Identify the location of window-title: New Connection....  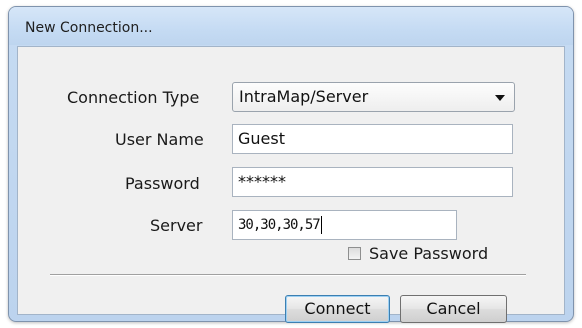
(89, 28).